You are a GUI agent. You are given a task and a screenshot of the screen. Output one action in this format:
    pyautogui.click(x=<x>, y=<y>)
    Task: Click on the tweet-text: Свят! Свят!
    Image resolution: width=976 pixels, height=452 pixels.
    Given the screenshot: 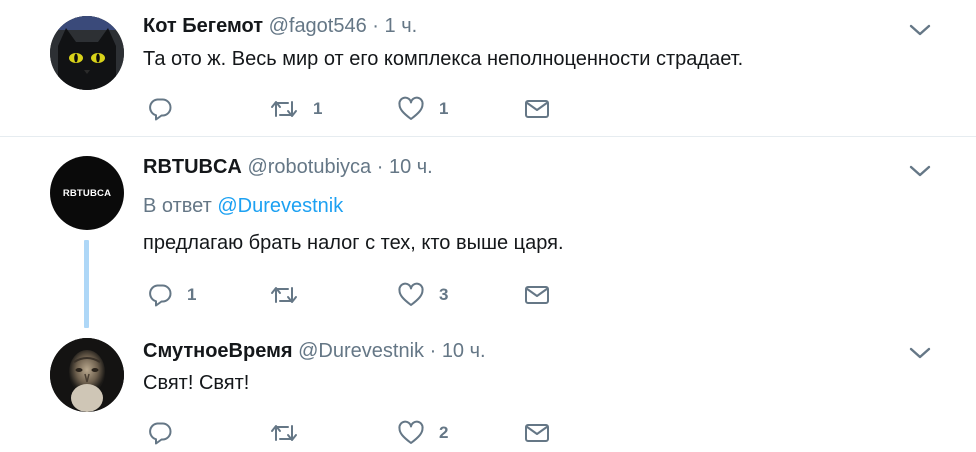 What is the action you would take?
    pyautogui.click(x=196, y=383)
    